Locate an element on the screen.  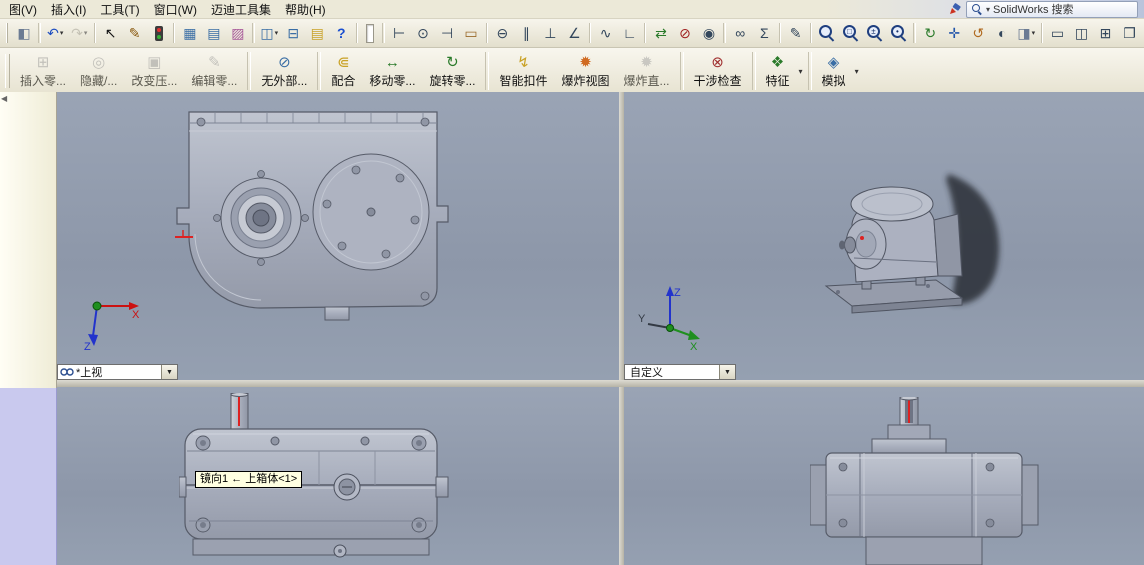
menu-item-5: 迈迪工具集 is located at coordinates (241, 9).